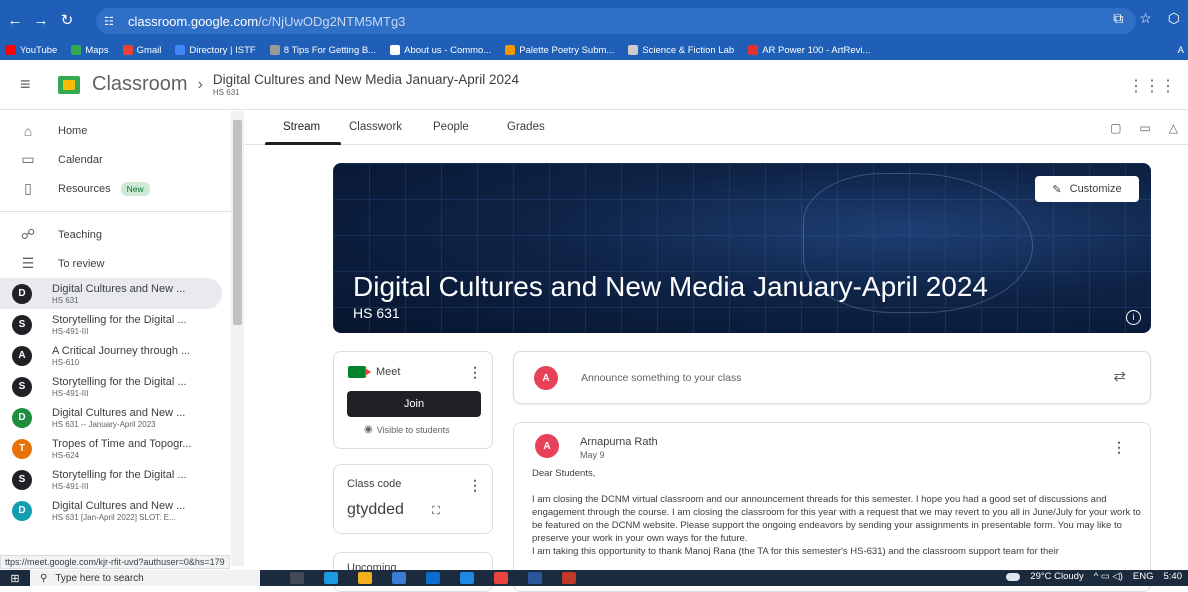  What do you see at coordinates (80, 234) in the screenshot?
I see `sidebar-item-label: Teaching` at bounding box center [80, 234].